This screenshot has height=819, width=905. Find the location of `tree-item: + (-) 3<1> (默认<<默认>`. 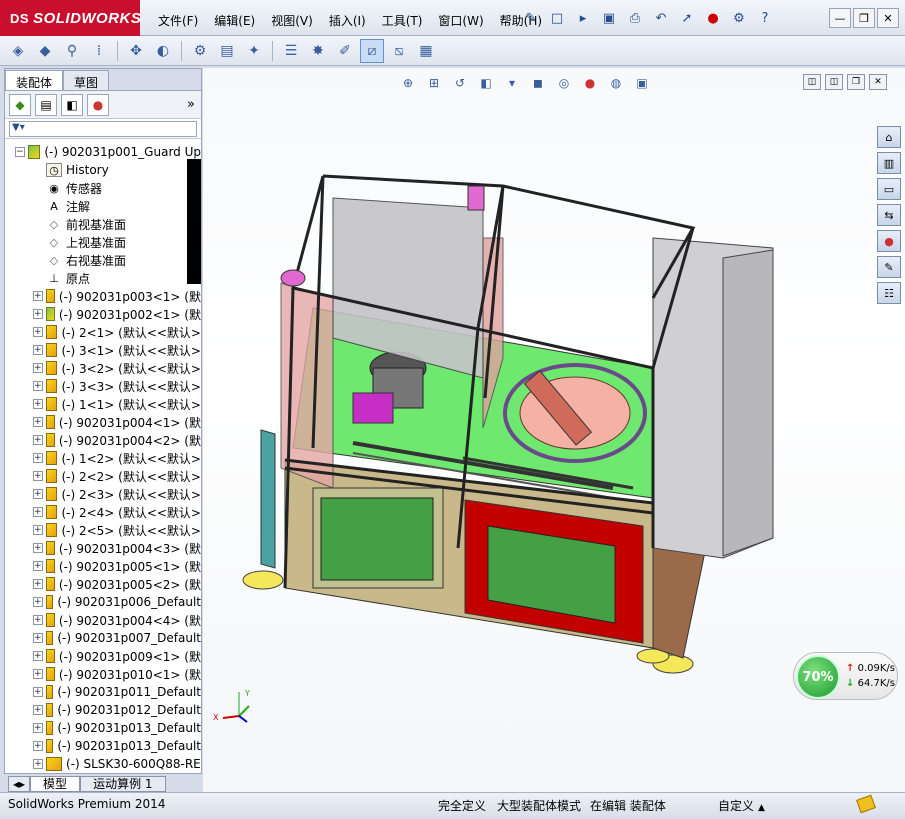

tree-item: + (-) 3<1> (默认<<默认> is located at coordinates (103, 350).